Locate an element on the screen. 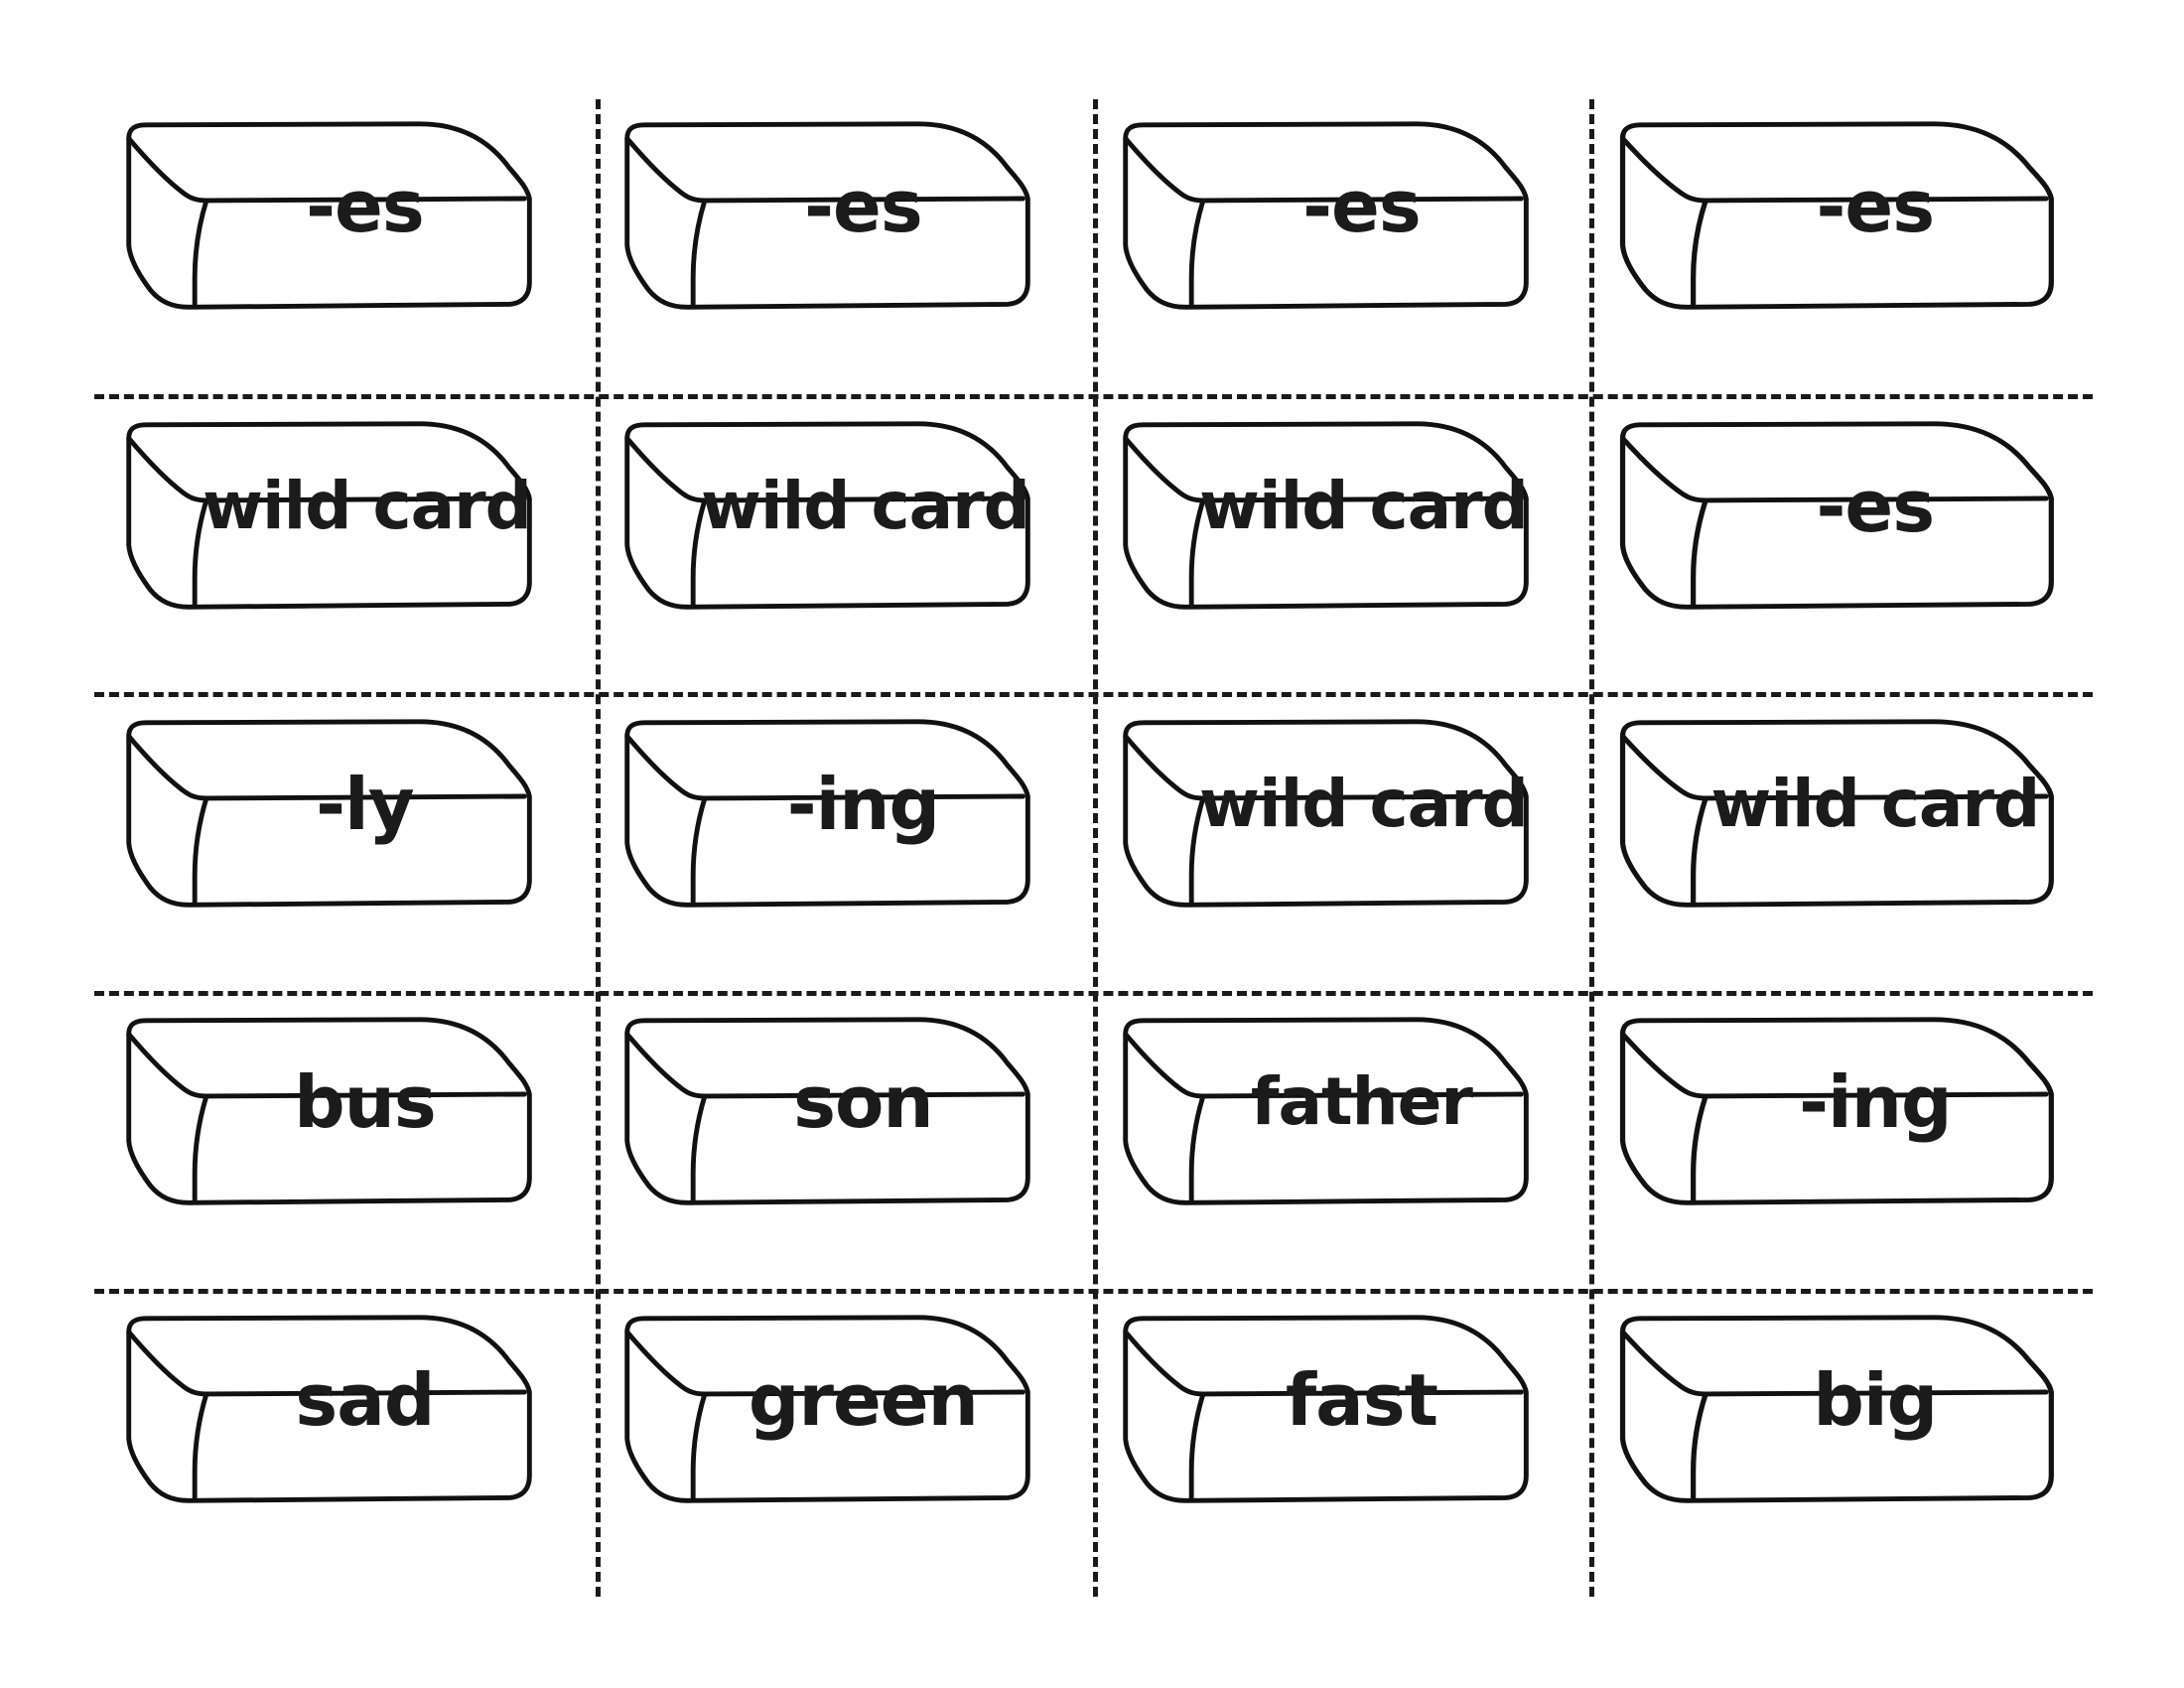 The width and height of the screenshot is (2184, 1688). block-card-r3c4: wild card is located at coordinates (1838, 816).